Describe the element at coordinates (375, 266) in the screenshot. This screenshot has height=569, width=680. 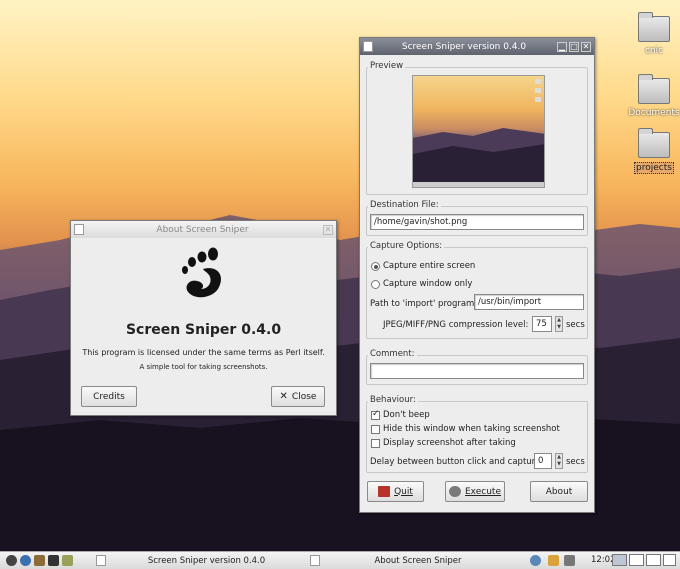
I see `capture-entire-radio` at that location.